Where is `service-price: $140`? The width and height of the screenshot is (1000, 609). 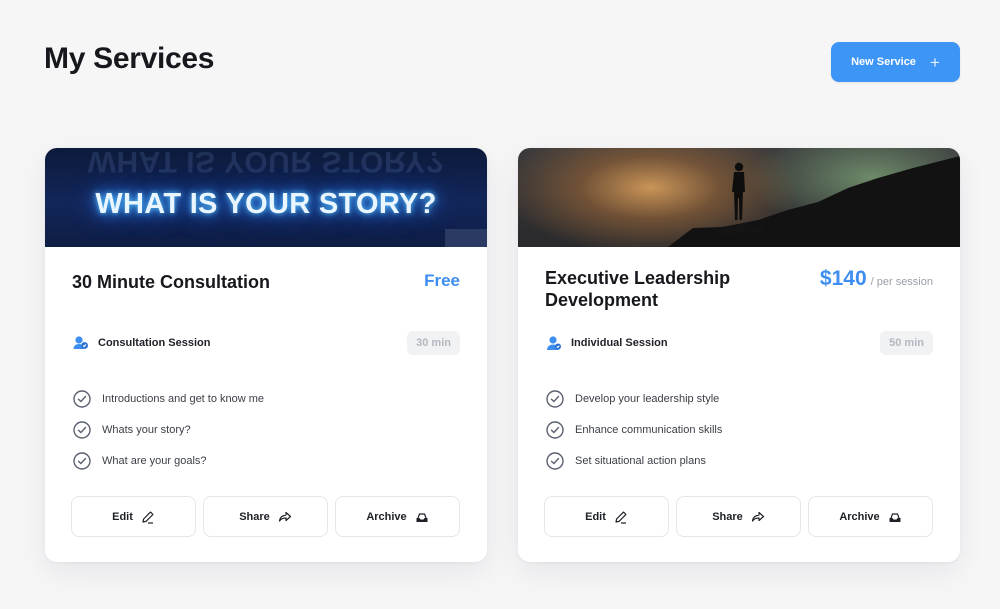
service-price: $140 is located at coordinates (843, 278).